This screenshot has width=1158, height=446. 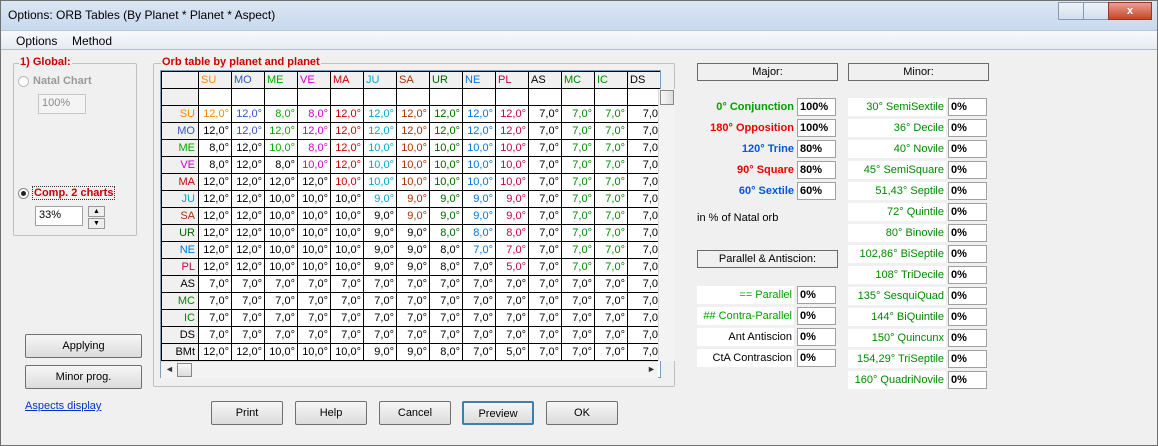 I want to click on column-header: DS, so click(x=643, y=80).